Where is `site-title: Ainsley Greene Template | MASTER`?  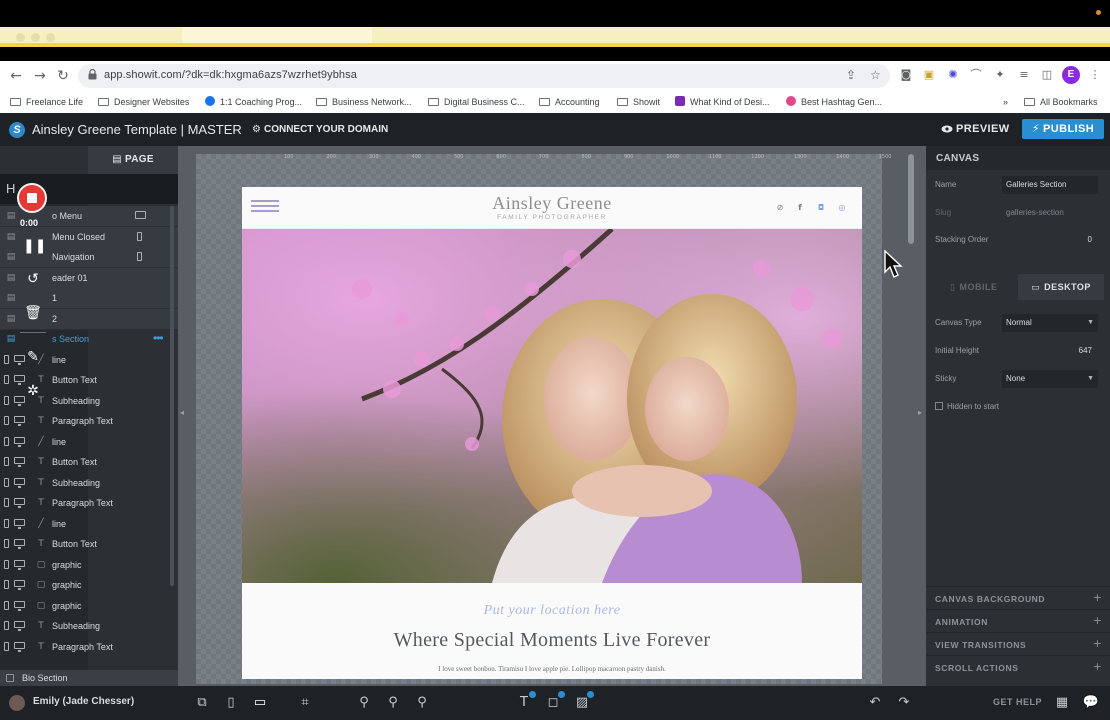 site-title: Ainsley Greene Template | MASTER is located at coordinates (137, 129).